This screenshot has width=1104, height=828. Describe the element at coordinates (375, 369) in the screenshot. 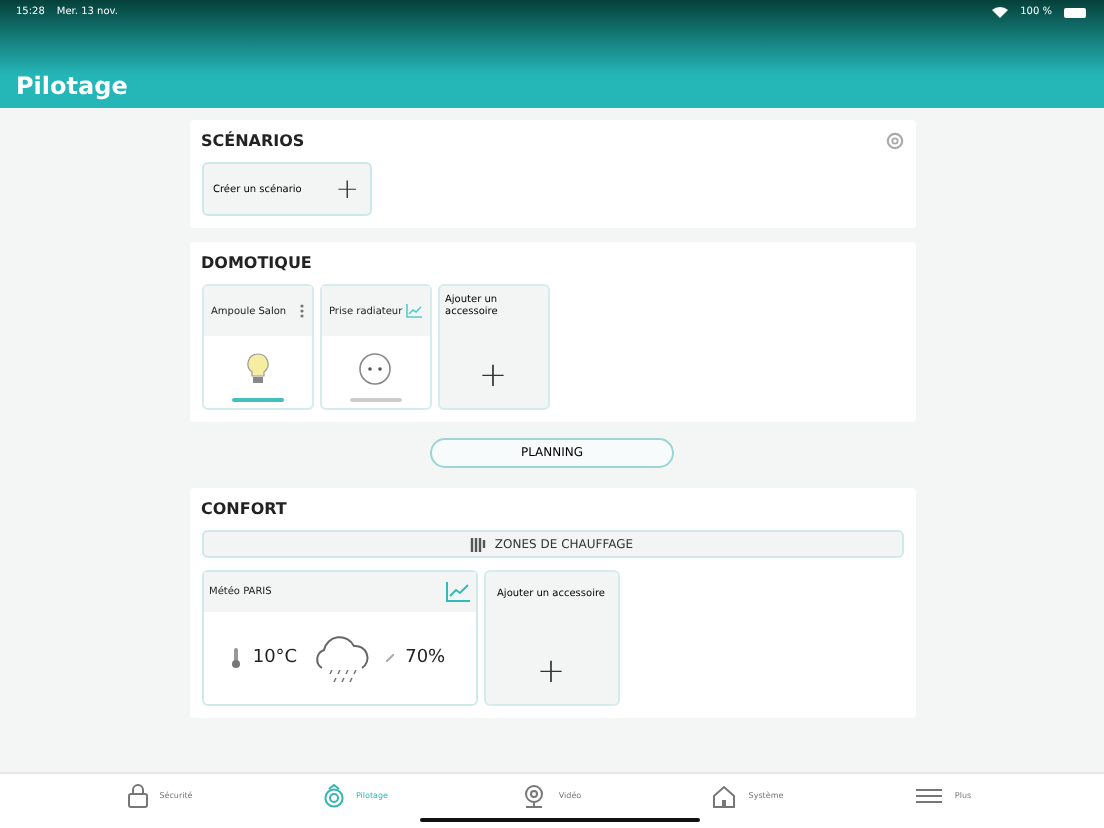

I see `socket-icon` at that location.